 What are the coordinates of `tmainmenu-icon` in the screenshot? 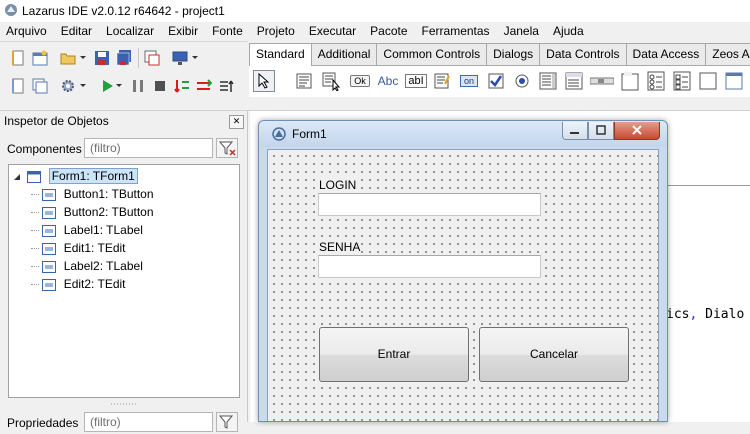 It's located at (304, 81).